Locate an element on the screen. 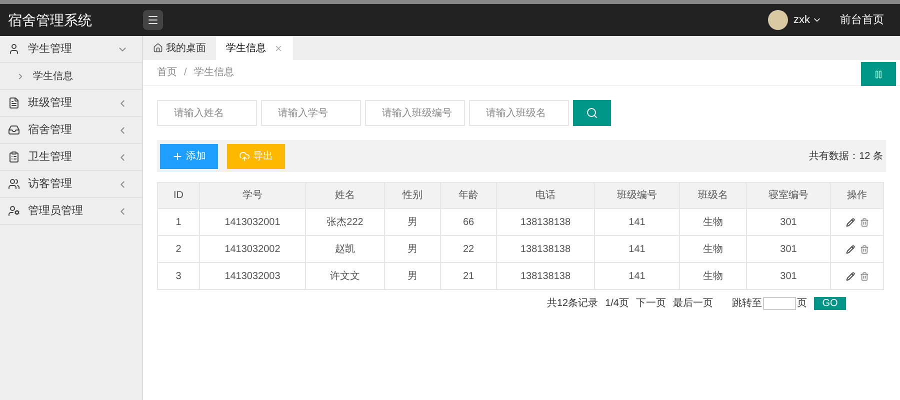 The height and width of the screenshot is (400, 900). user-name: zxk is located at coordinates (802, 20).